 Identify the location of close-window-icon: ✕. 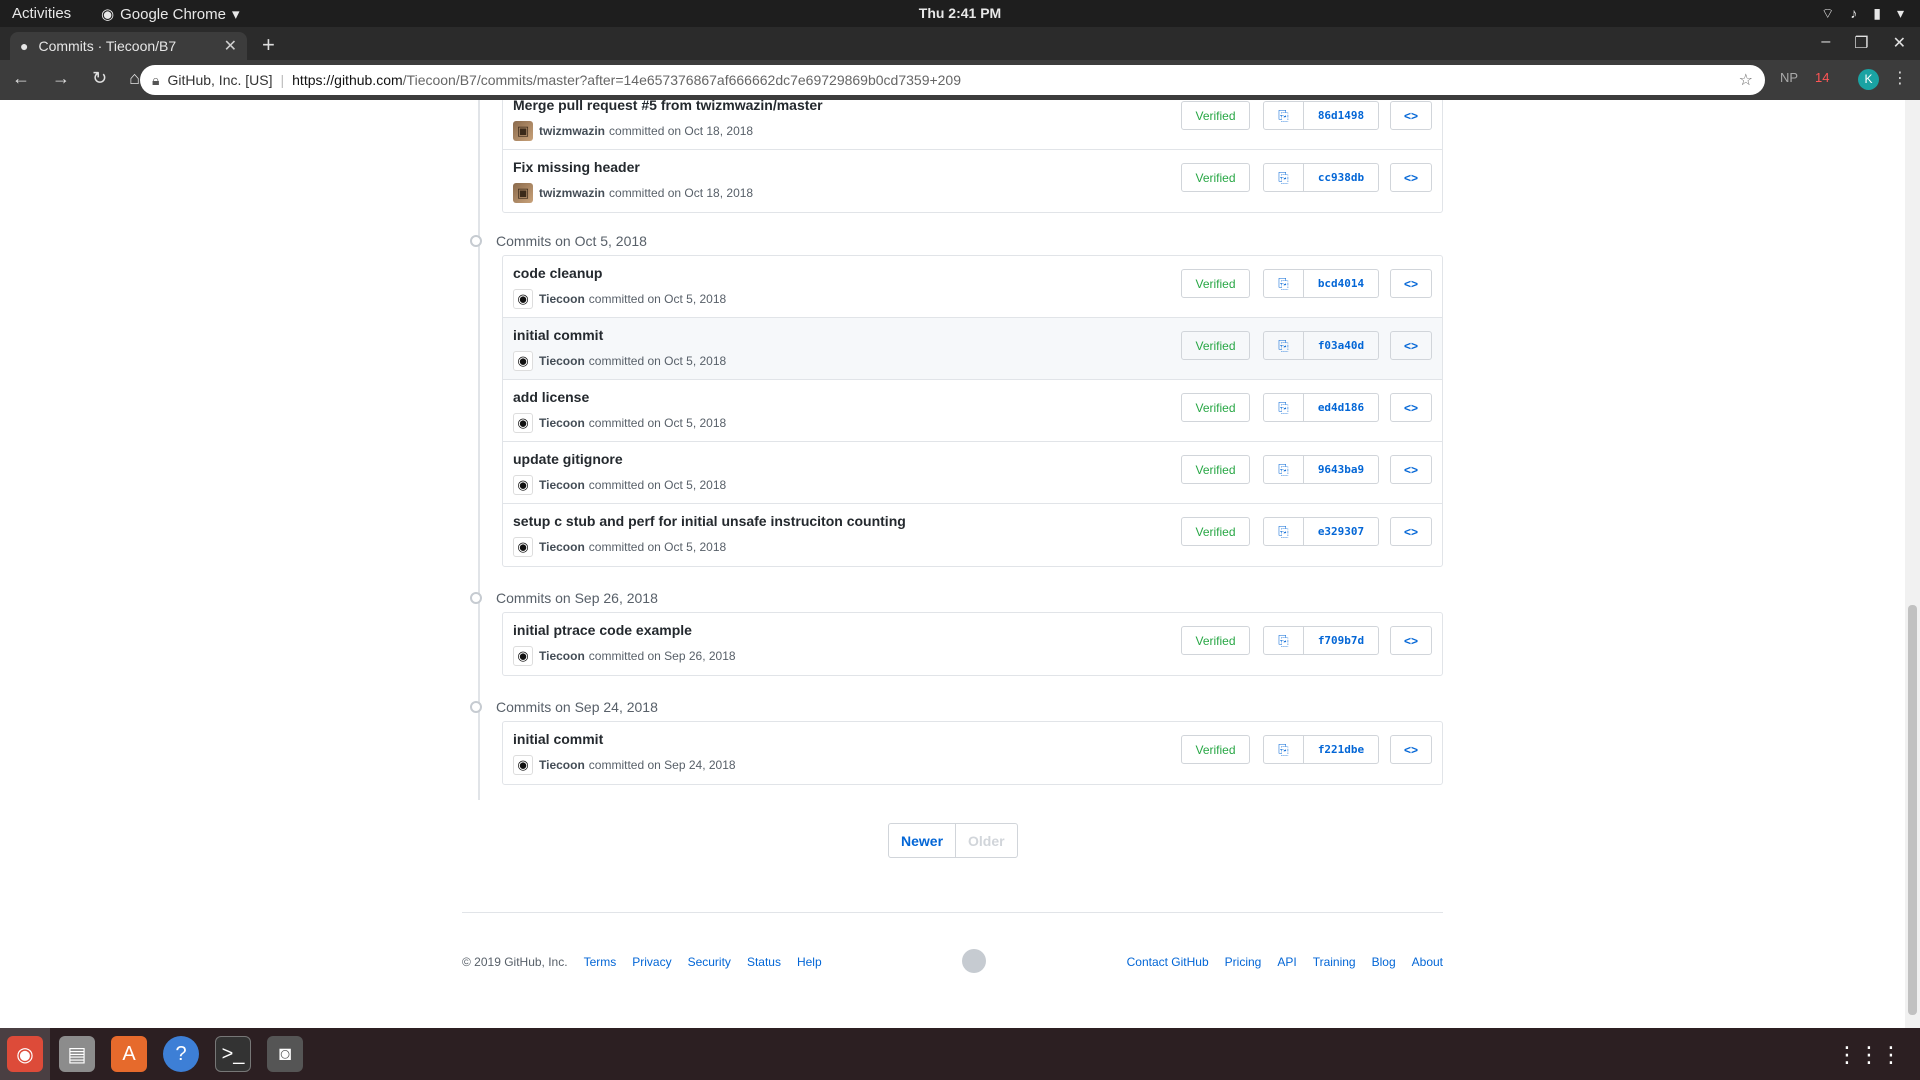
(1899, 43).